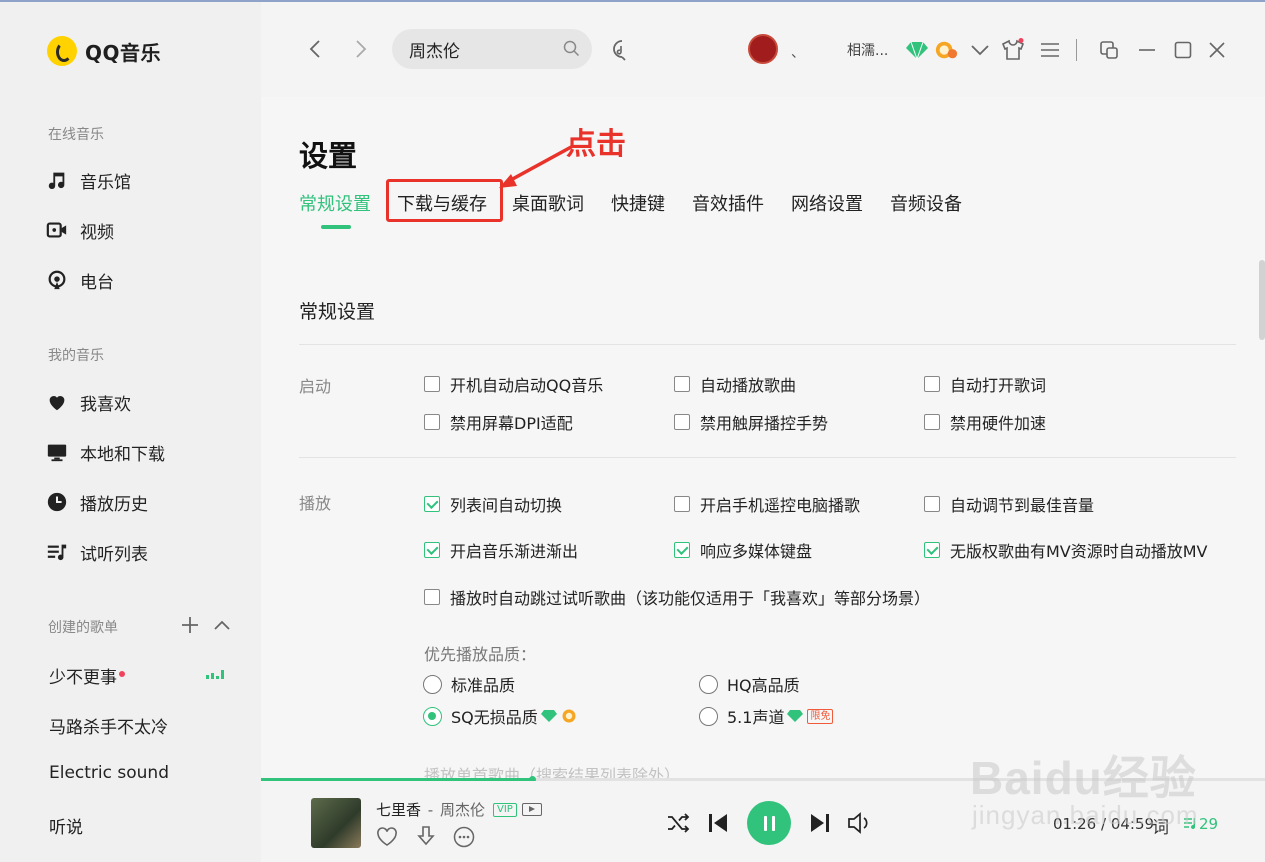 The height and width of the screenshot is (862, 1265). Describe the element at coordinates (980, 50) in the screenshot. I see `vip-menu-chevron-button` at that location.